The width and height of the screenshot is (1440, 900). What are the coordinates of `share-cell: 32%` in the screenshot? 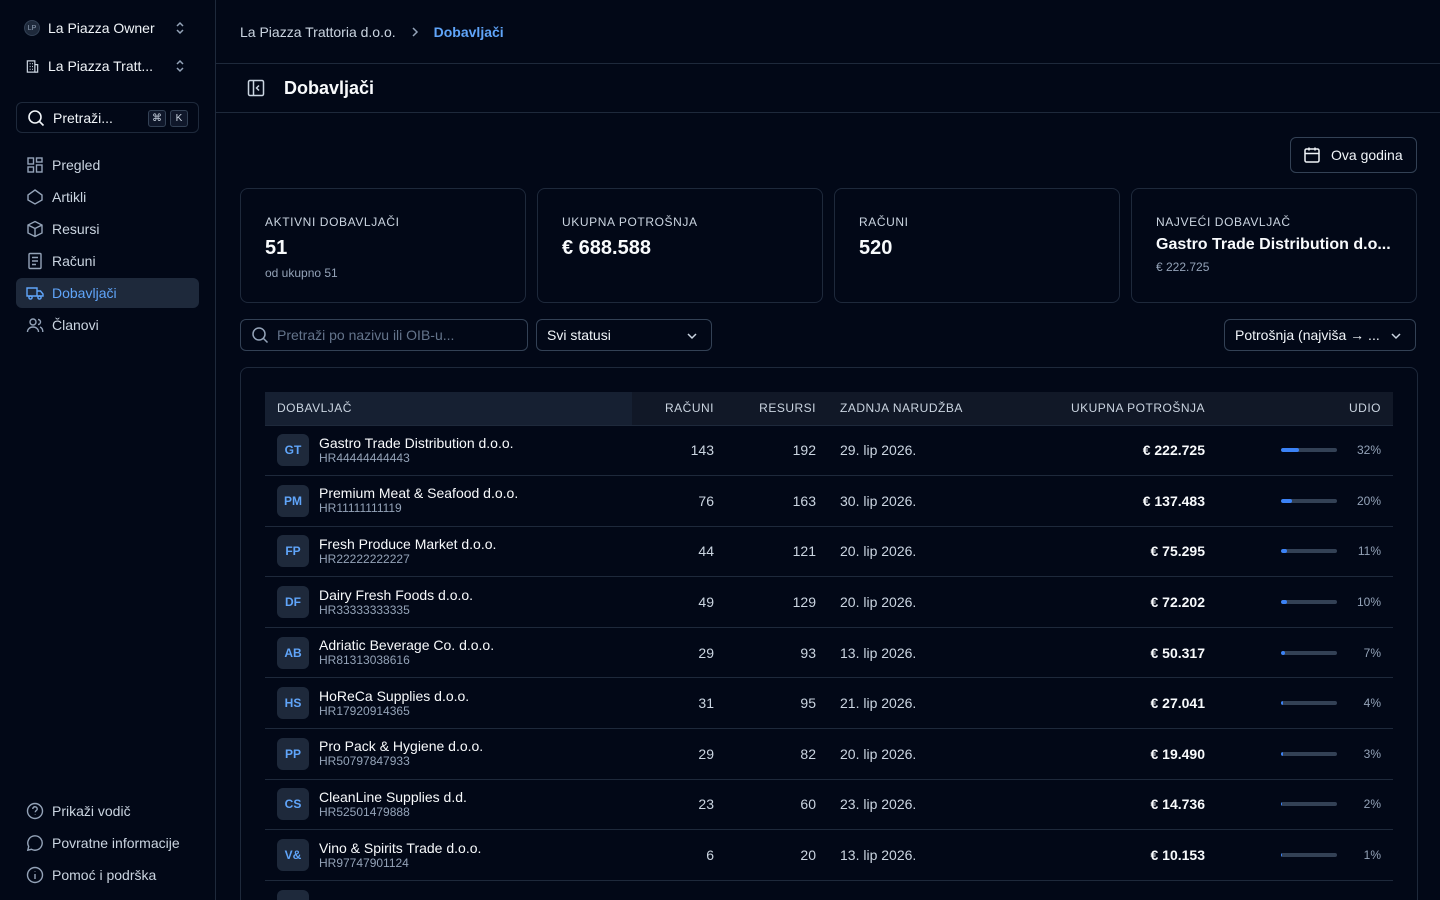 It's located at (1305, 450).